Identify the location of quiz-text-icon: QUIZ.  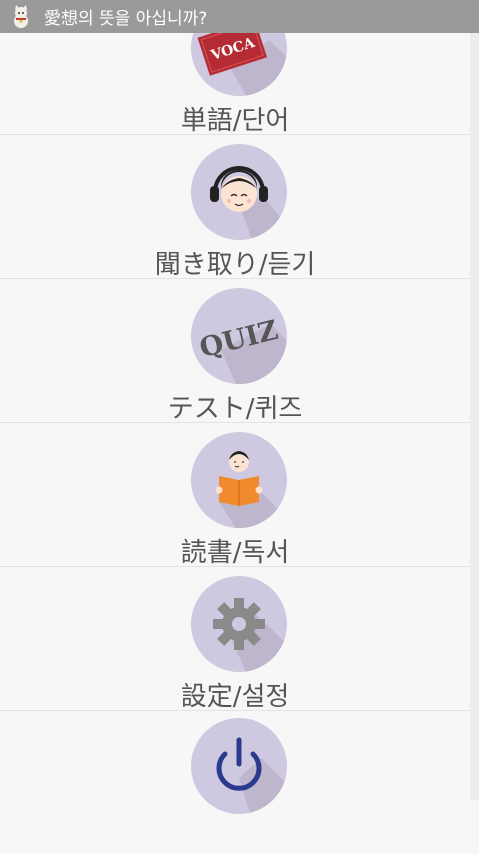
(239, 336).